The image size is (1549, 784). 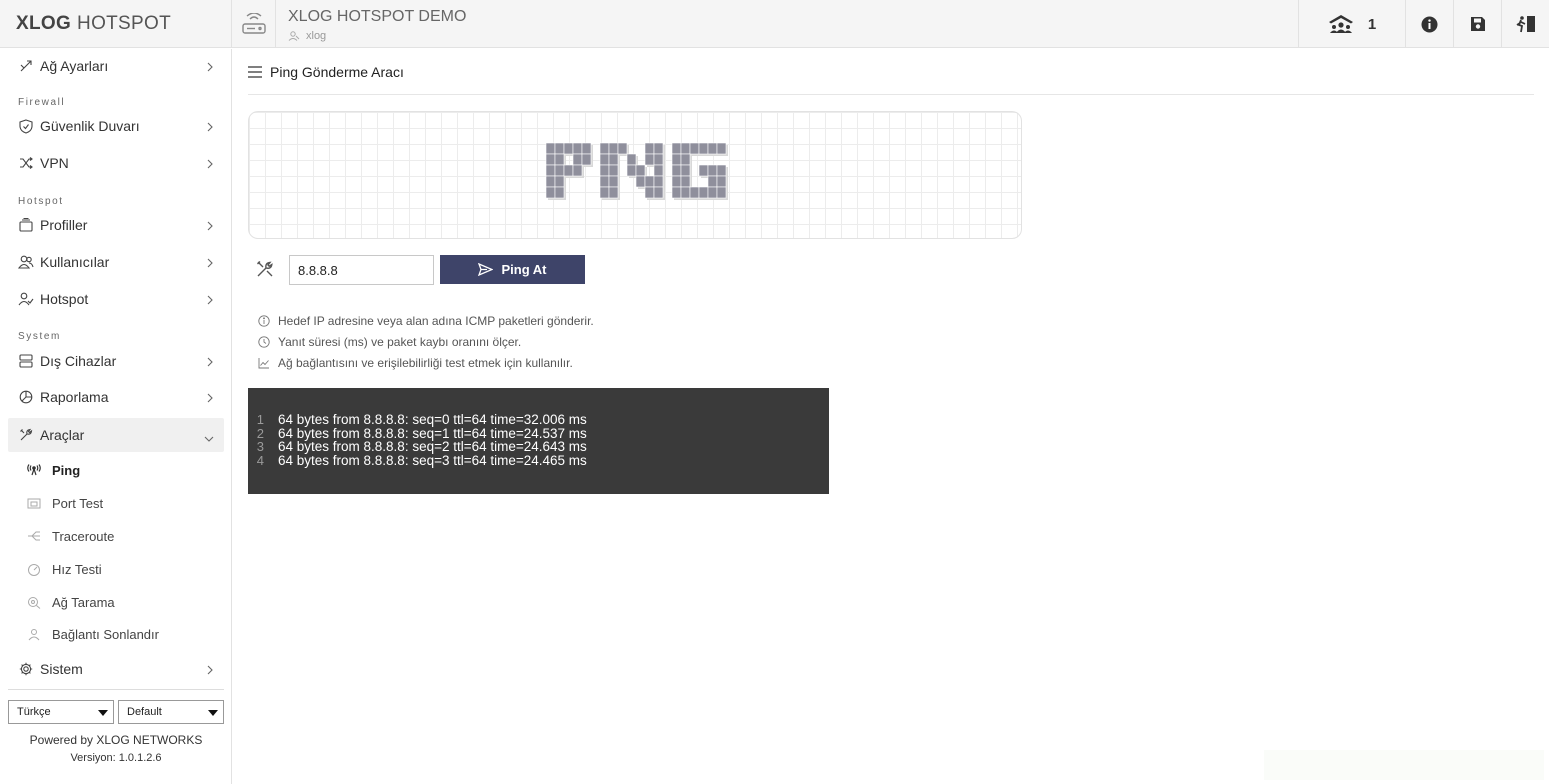 I want to click on info-button, so click(x=1429, y=24).